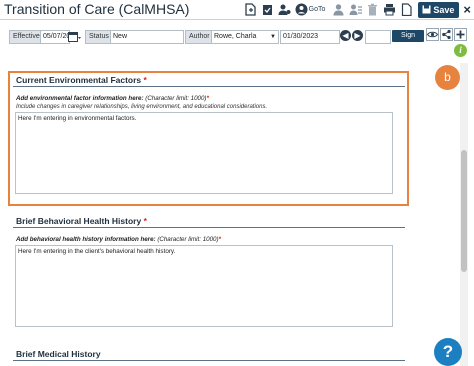 This screenshot has height=366, width=474. I want to click on goto-icon, so click(301, 9).